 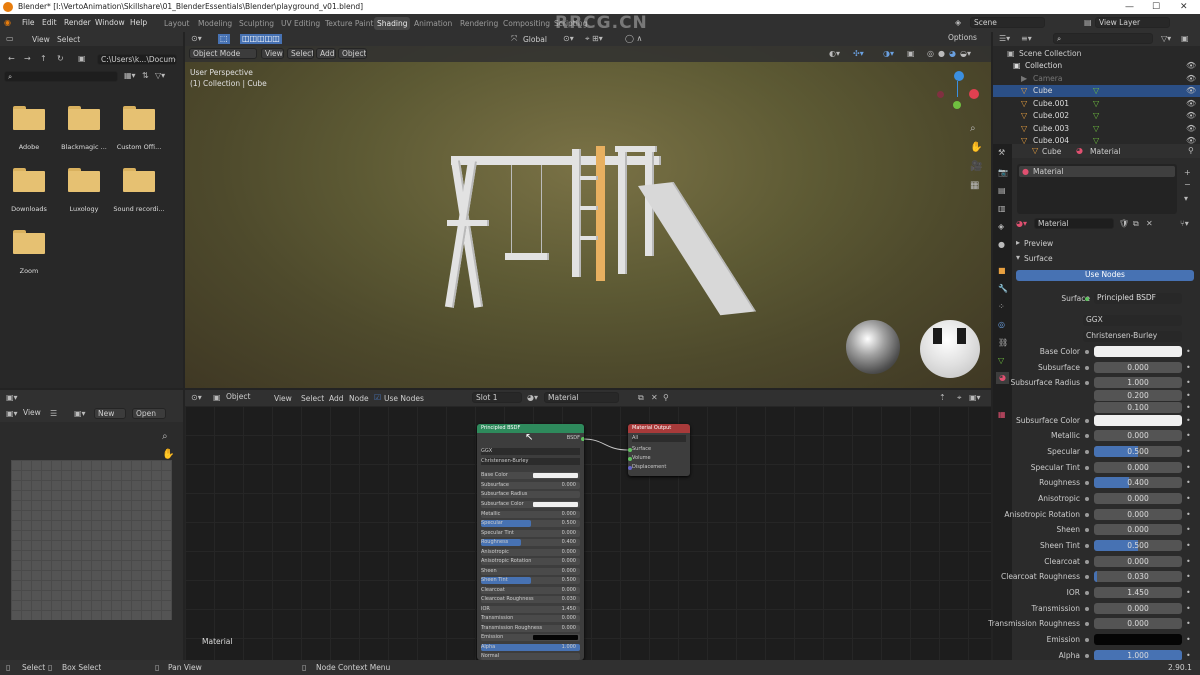 I want to click on folder-label: Luxology, so click(x=84, y=209).